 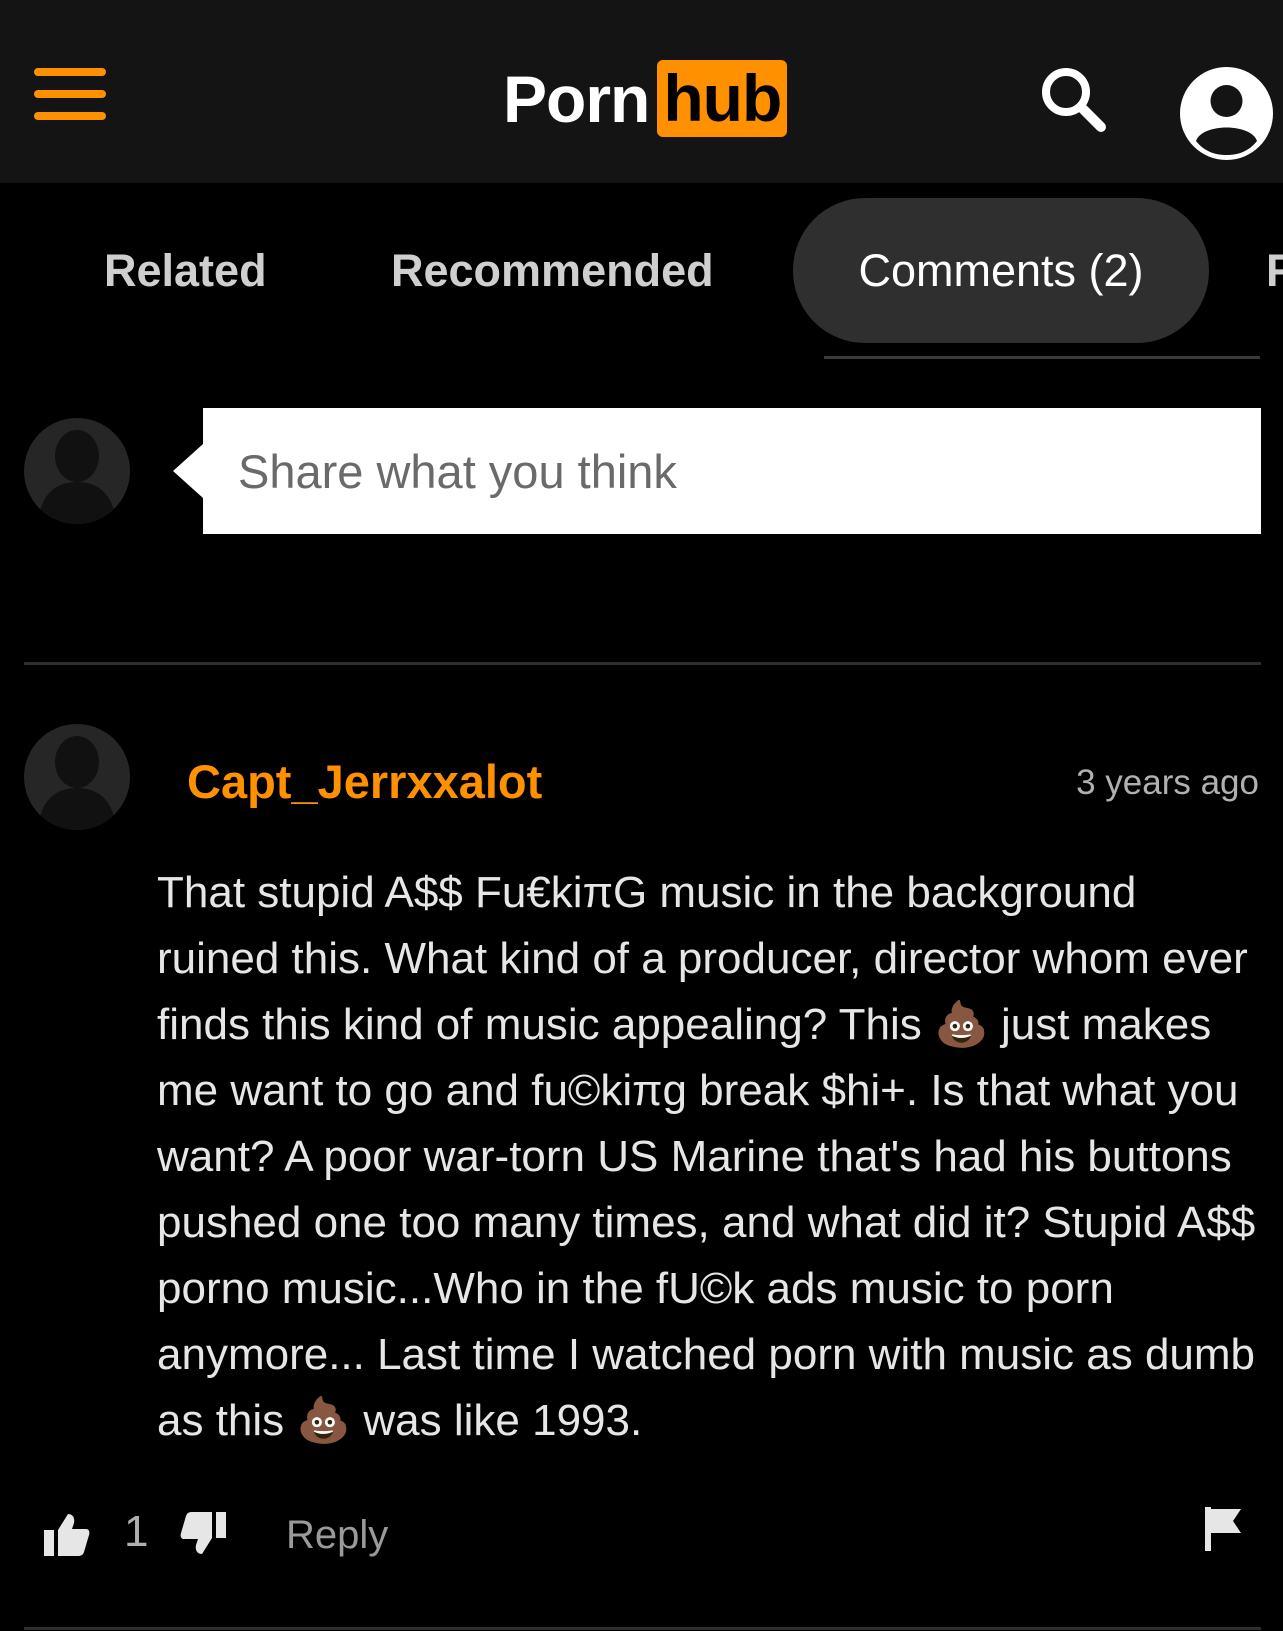 I want to click on thumbs-up-icon, so click(x=67, y=1537).